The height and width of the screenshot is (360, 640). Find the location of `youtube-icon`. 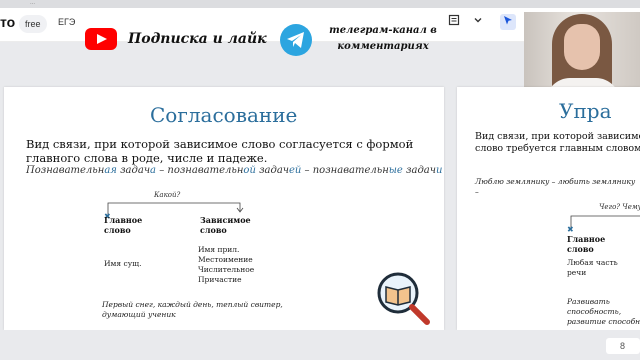

youtube-icon is located at coordinates (101, 39).